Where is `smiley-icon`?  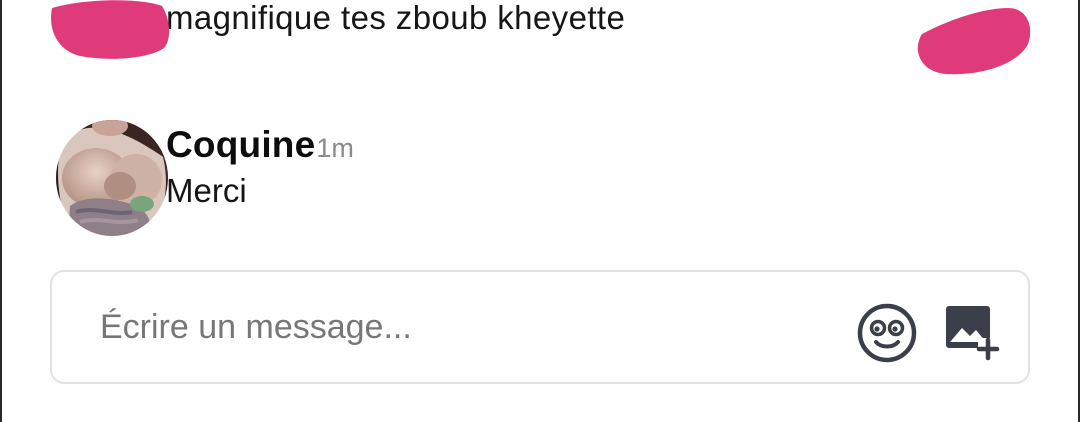 smiley-icon is located at coordinates (887, 333).